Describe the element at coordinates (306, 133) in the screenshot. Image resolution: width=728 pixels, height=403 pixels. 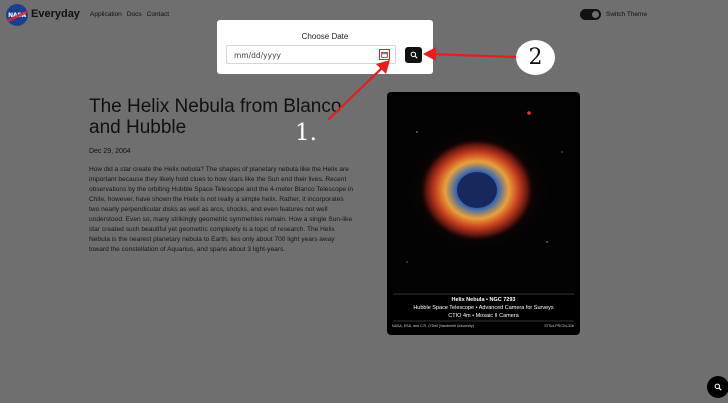
I see `annotation-marker-1: 1.` at that location.